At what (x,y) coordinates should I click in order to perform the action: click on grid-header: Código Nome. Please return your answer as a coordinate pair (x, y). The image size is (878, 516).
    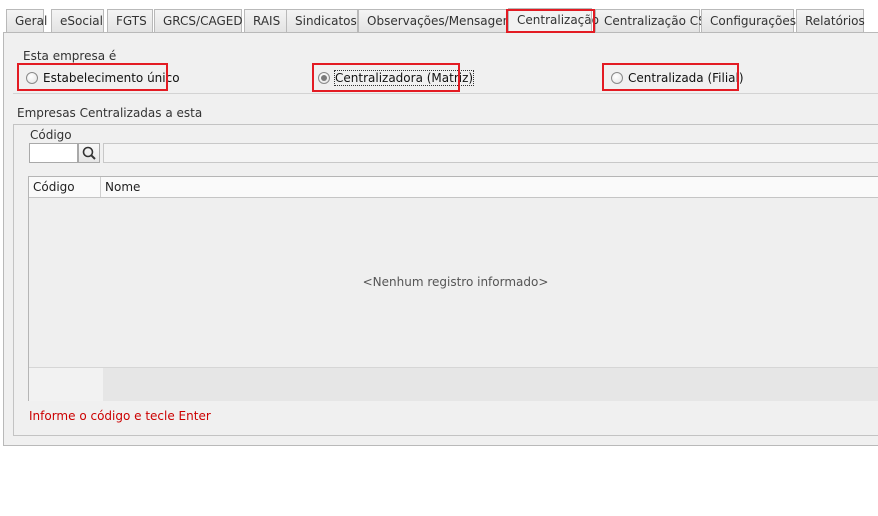
    Looking at the image, I should click on (453, 187).